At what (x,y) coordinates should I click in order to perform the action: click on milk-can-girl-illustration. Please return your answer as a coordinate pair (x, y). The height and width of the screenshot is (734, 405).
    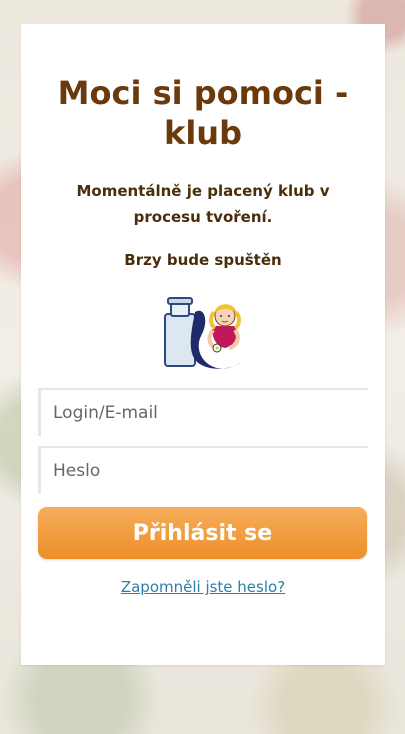
    Looking at the image, I should click on (202, 333).